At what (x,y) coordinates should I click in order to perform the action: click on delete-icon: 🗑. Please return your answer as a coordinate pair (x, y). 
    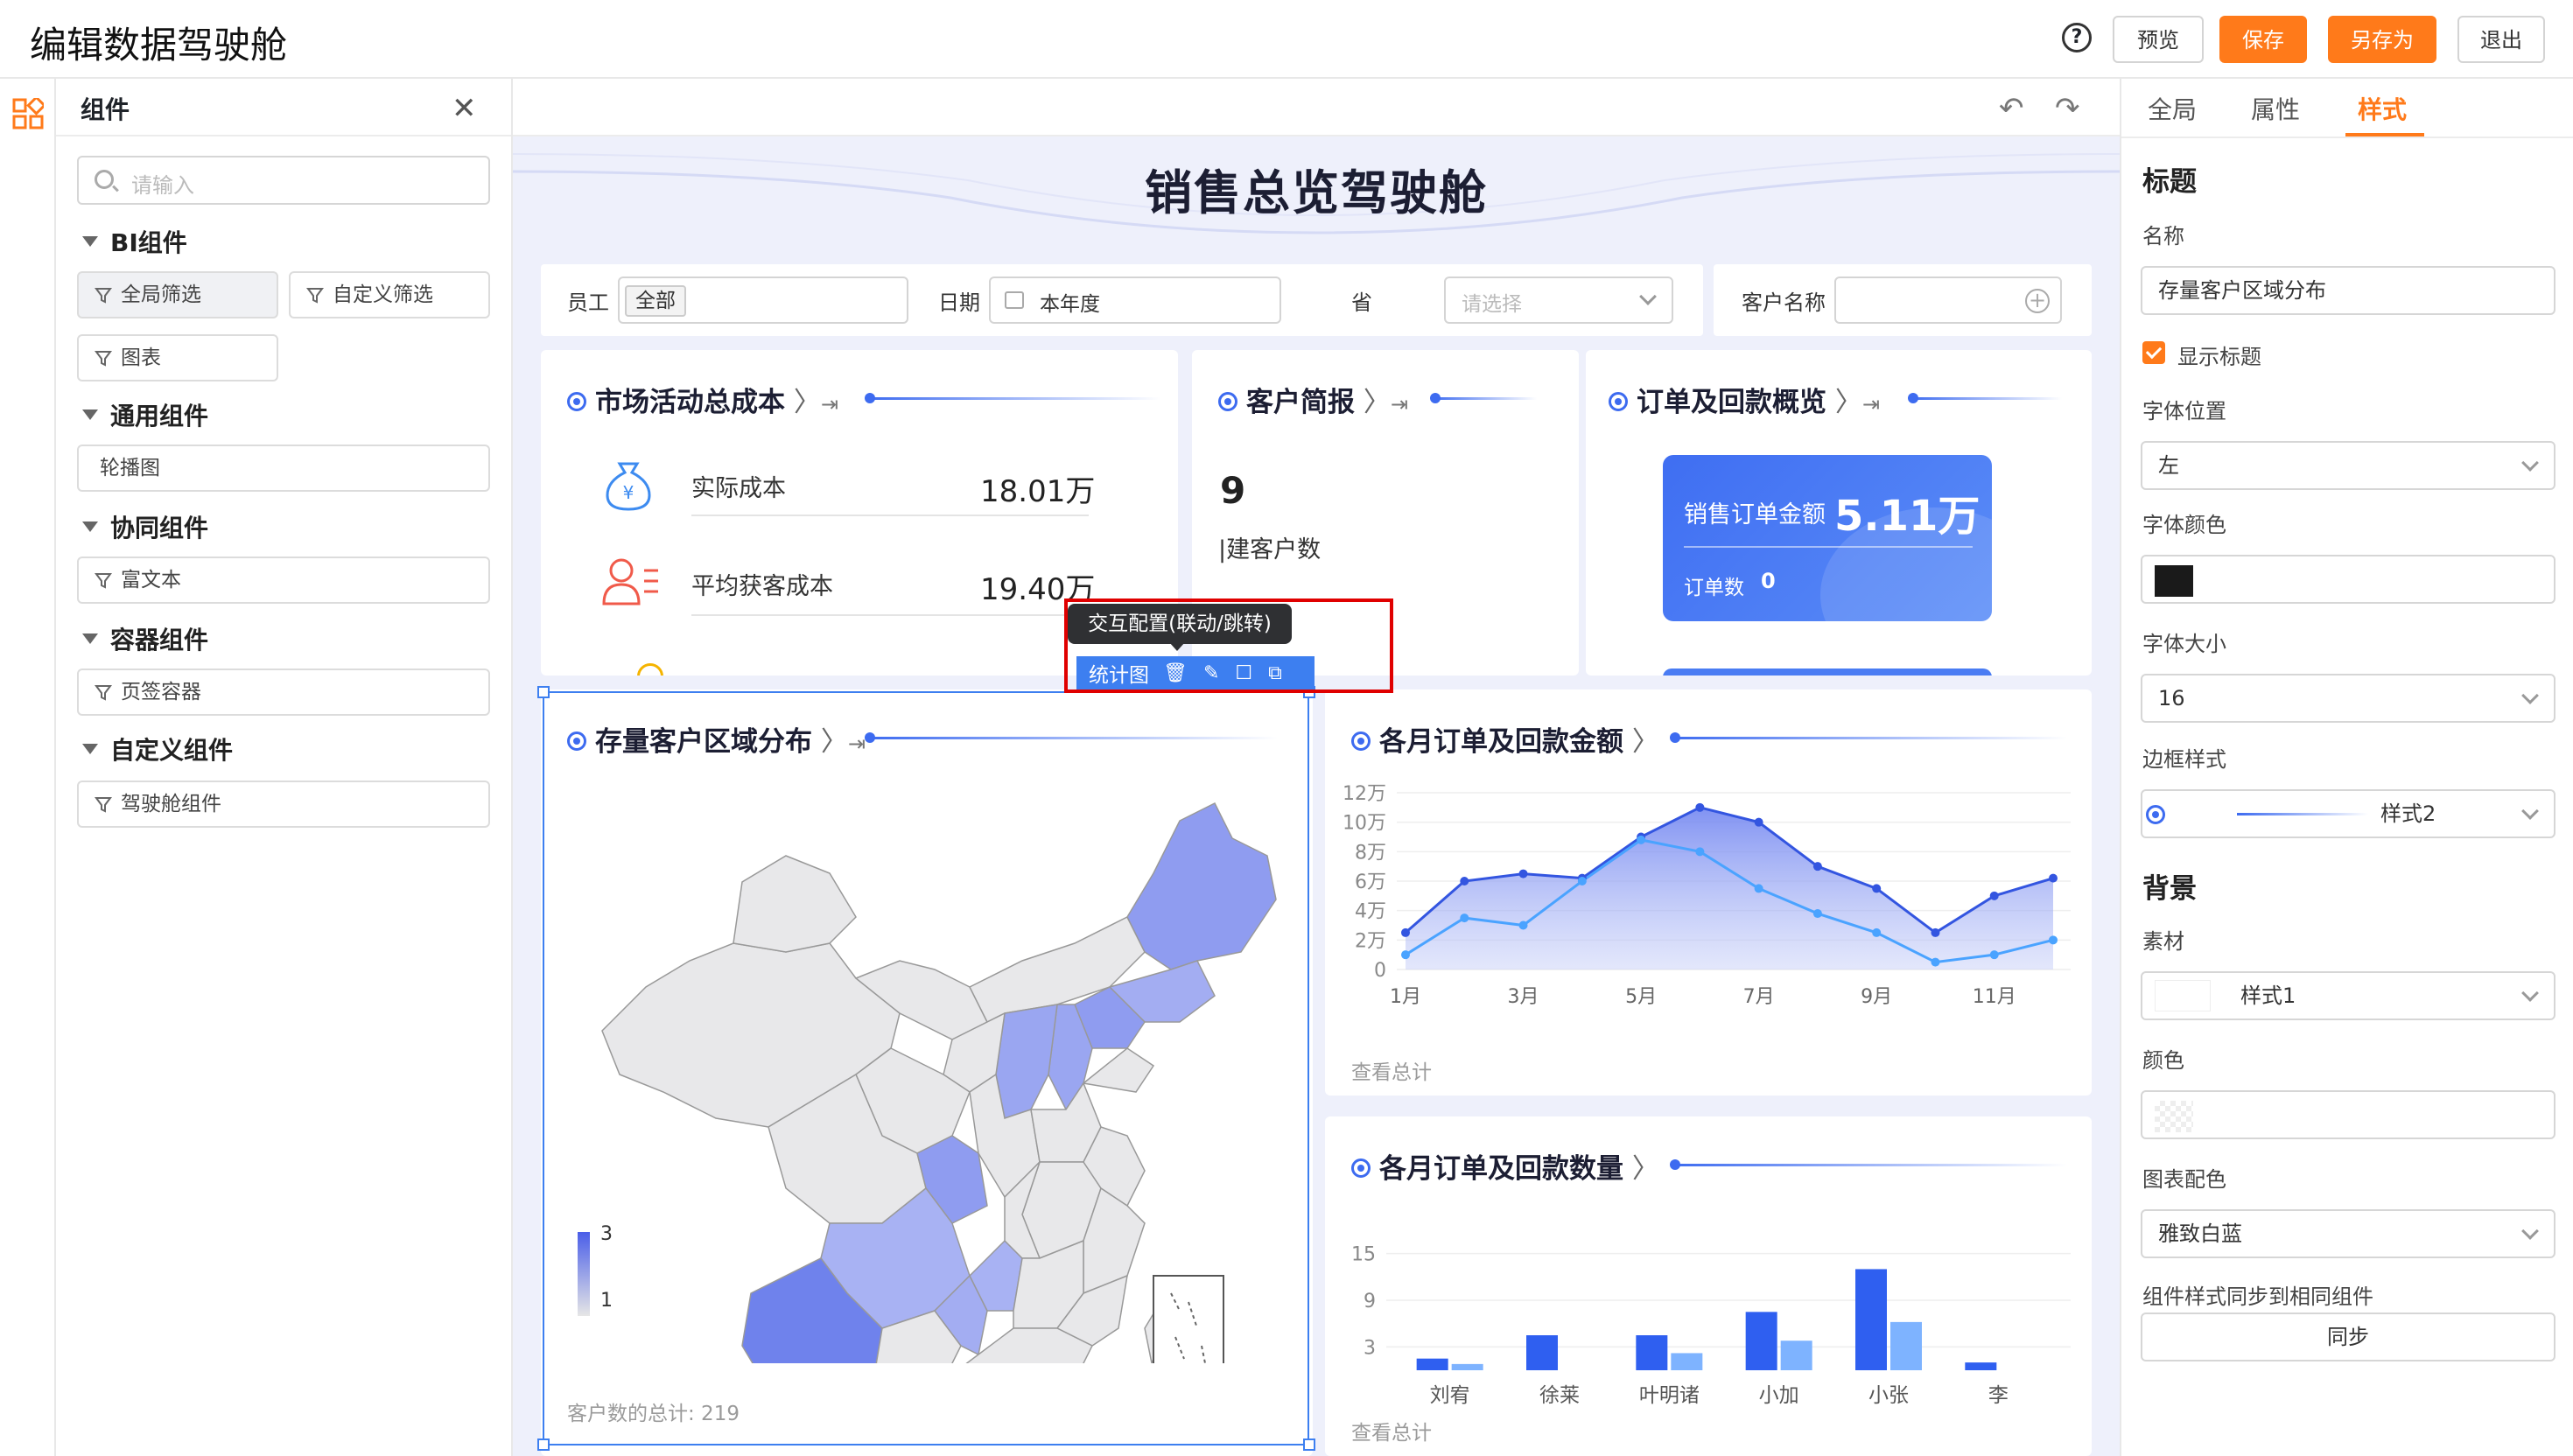
    Looking at the image, I should click on (1175, 673).